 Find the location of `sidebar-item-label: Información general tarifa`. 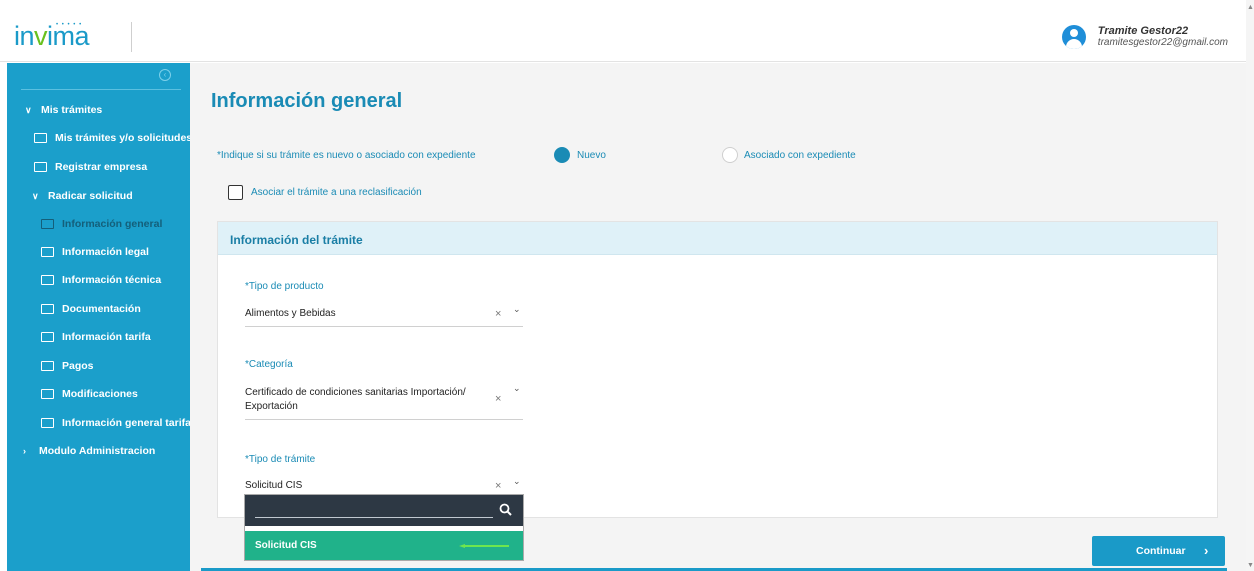

sidebar-item-label: Información general tarifa is located at coordinates (126, 423).